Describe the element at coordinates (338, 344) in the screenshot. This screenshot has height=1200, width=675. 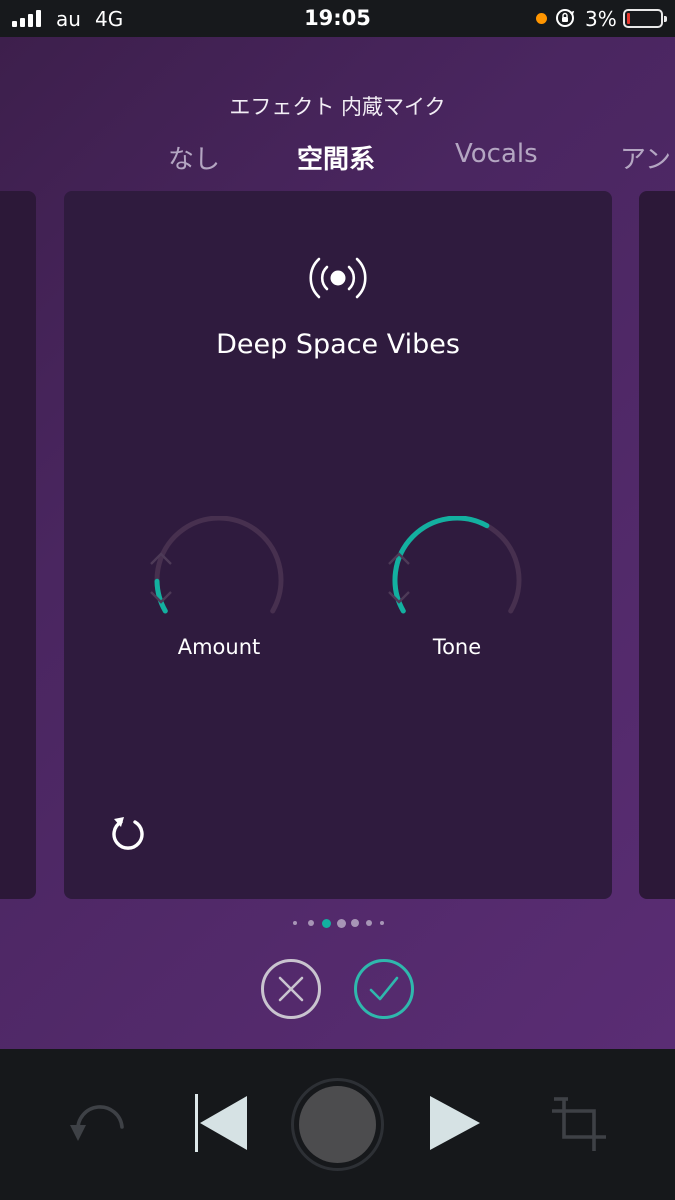
I see `effect-name: Deep Space Vibes` at that location.